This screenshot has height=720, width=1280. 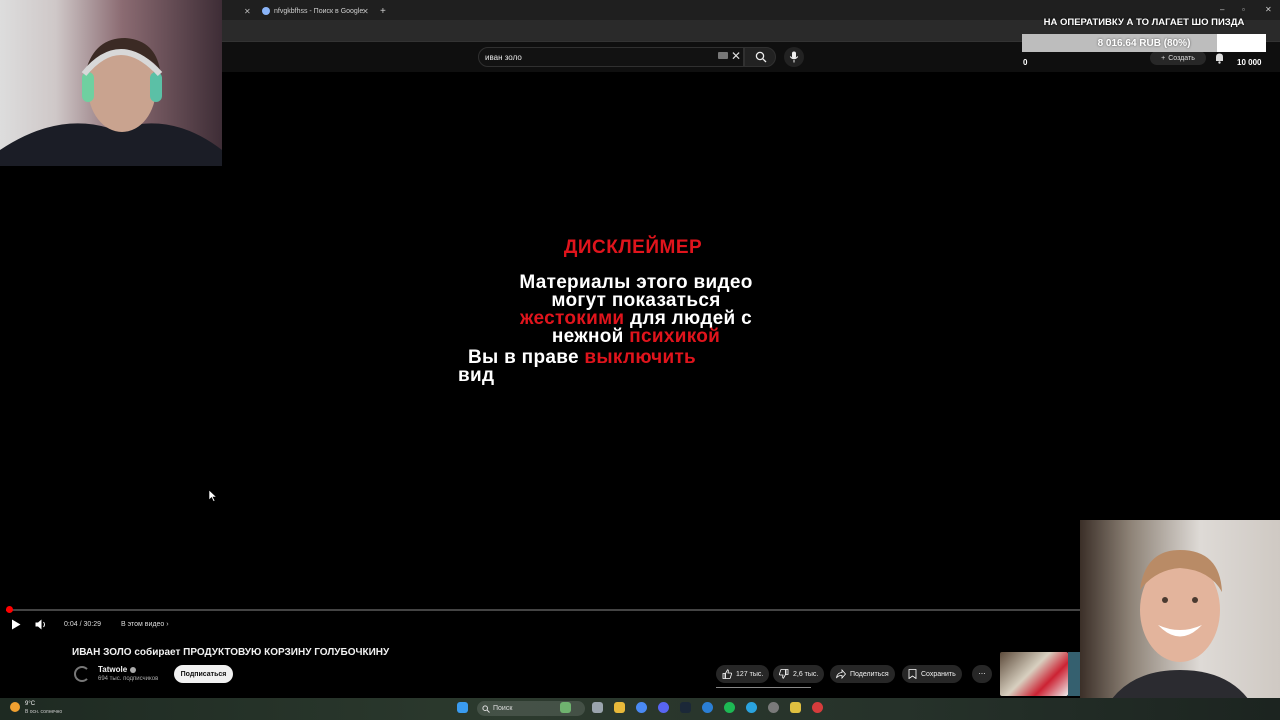 I want to click on disclaimer-text-2: Вы в праве выключить вид, so click(x=638, y=366).